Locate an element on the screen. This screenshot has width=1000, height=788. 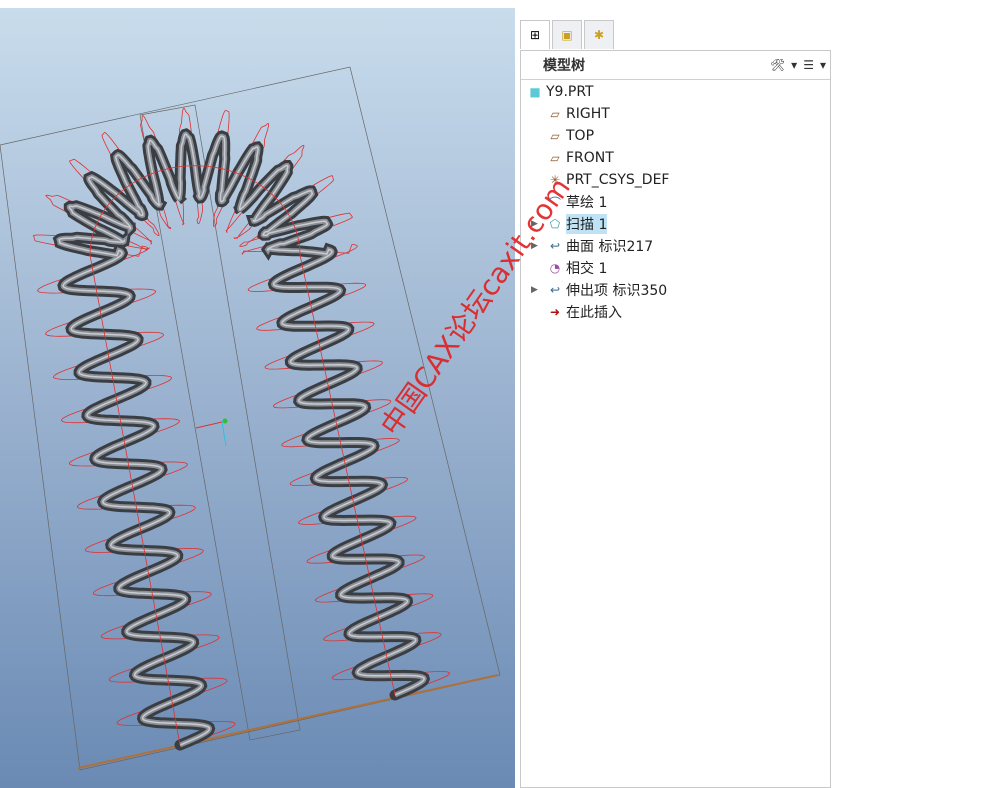
intersect-icon: ◔ is located at coordinates (555, 268).